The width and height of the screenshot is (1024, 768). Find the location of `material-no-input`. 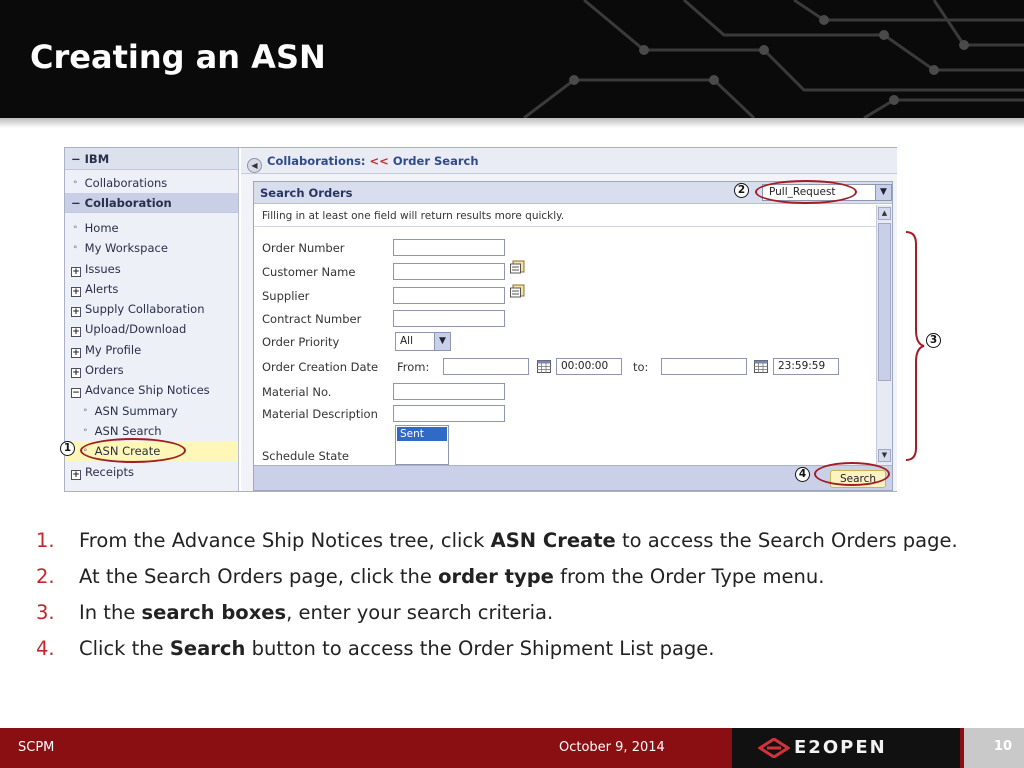

material-no-input is located at coordinates (449, 391).